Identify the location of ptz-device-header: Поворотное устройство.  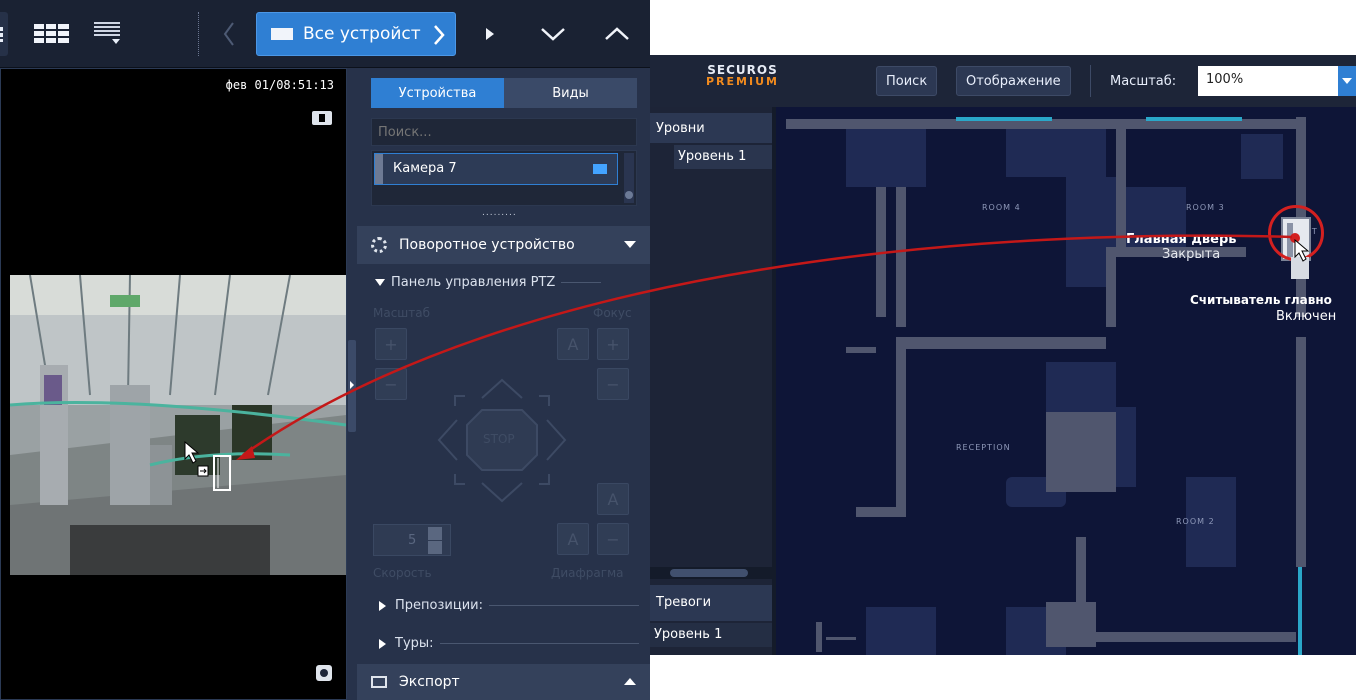
(503, 245).